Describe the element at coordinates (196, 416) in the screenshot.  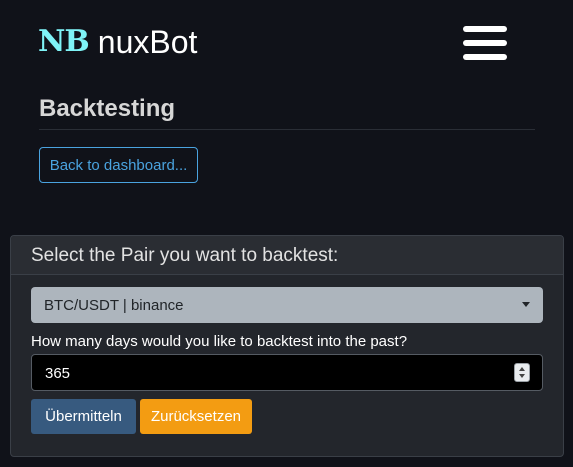
I see `reset-button: Zurücksetzen` at that location.